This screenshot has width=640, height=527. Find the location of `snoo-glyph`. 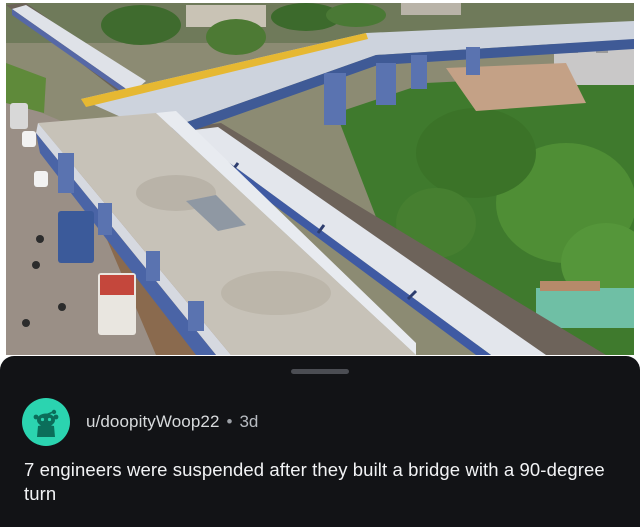

snoo-glyph is located at coordinates (46, 423).